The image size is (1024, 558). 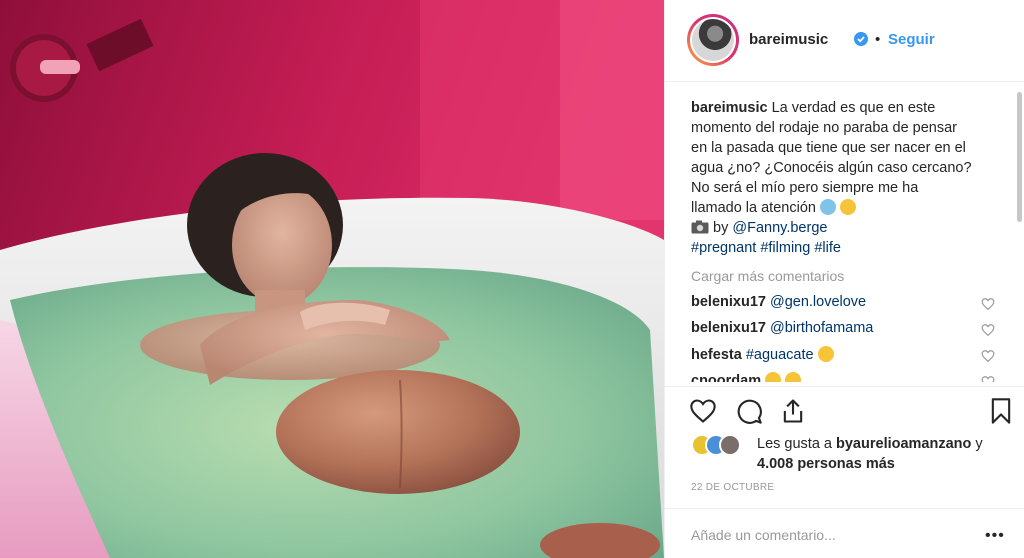 I want to click on comments-scrollbar, so click(x=1019, y=157).